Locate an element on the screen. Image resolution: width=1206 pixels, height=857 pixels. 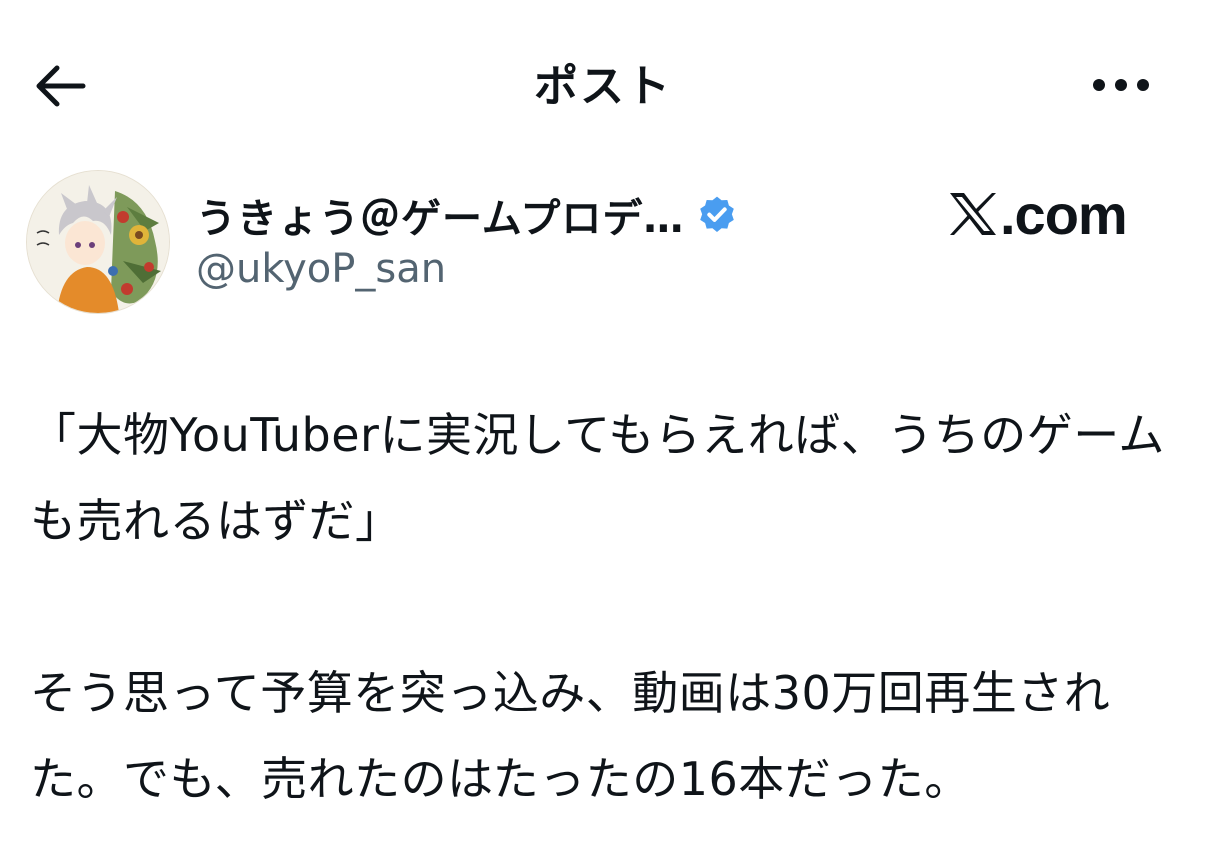
verified-badge-icon is located at coordinates (717, 215).